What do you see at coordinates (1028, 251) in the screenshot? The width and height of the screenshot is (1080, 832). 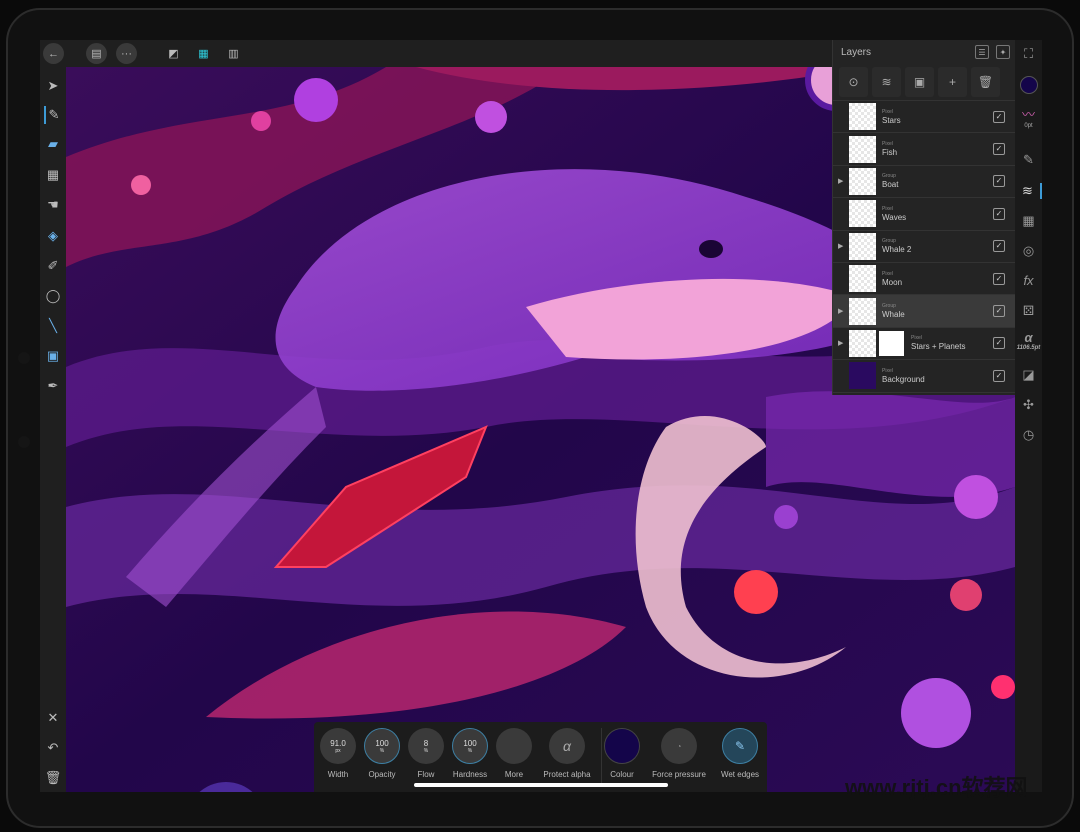 I see `adjustments-icon: ◎` at bounding box center [1028, 251].